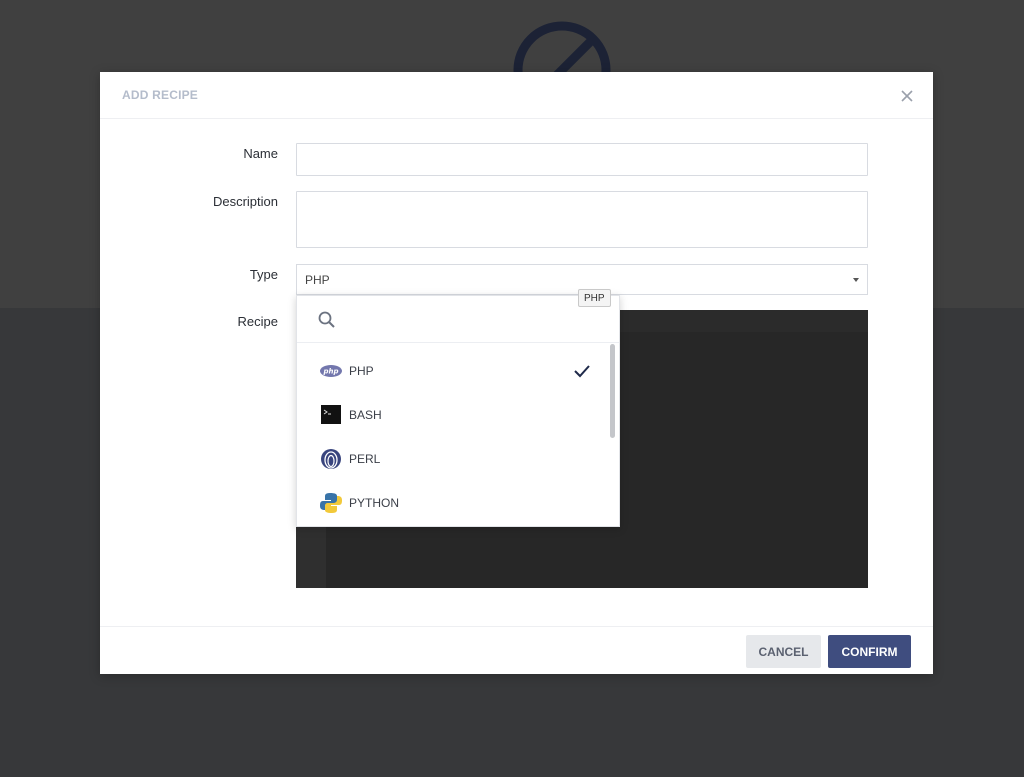 Image resolution: width=1024 pixels, height=777 pixels. What do you see at coordinates (331, 459) in the screenshot?
I see `perl-onion-icon` at bounding box center [331, 459].